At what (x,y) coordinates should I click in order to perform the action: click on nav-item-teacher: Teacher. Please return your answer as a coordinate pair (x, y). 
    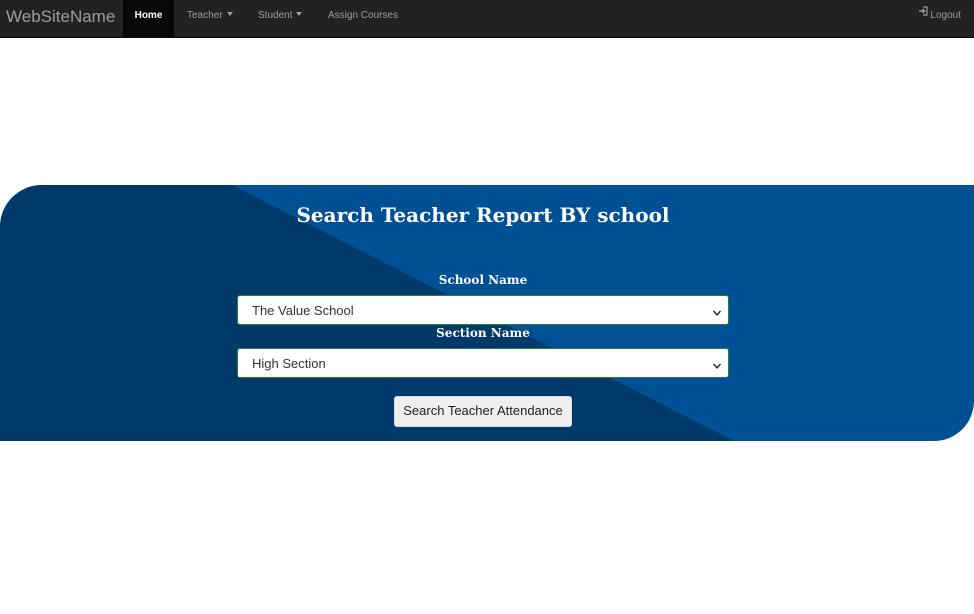
    Looking at the image, I should click on (210, 18).